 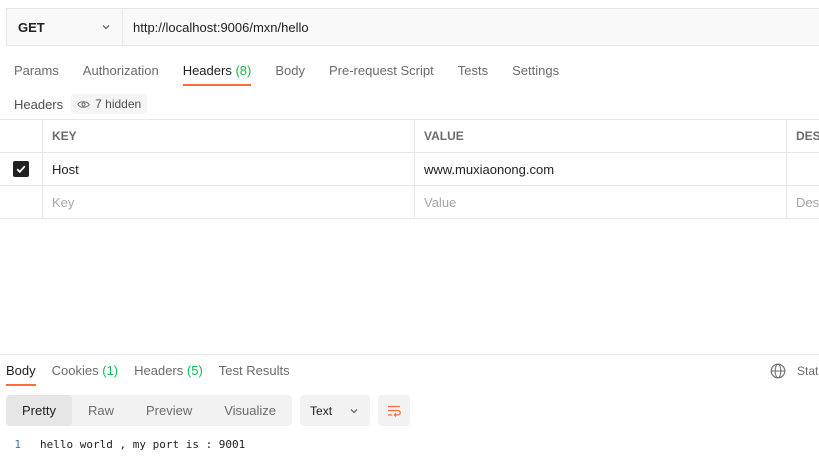 I want to click on response-tab-cookies-label: Cookies, so click(x=75, y=370).